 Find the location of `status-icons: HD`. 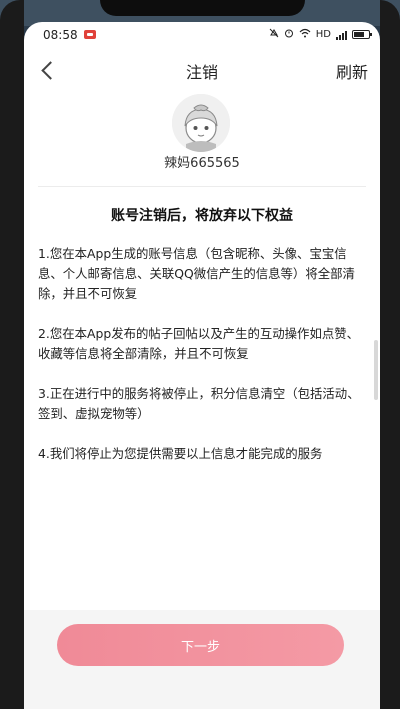

status-icons: HD is located at coordinates (320, 34).